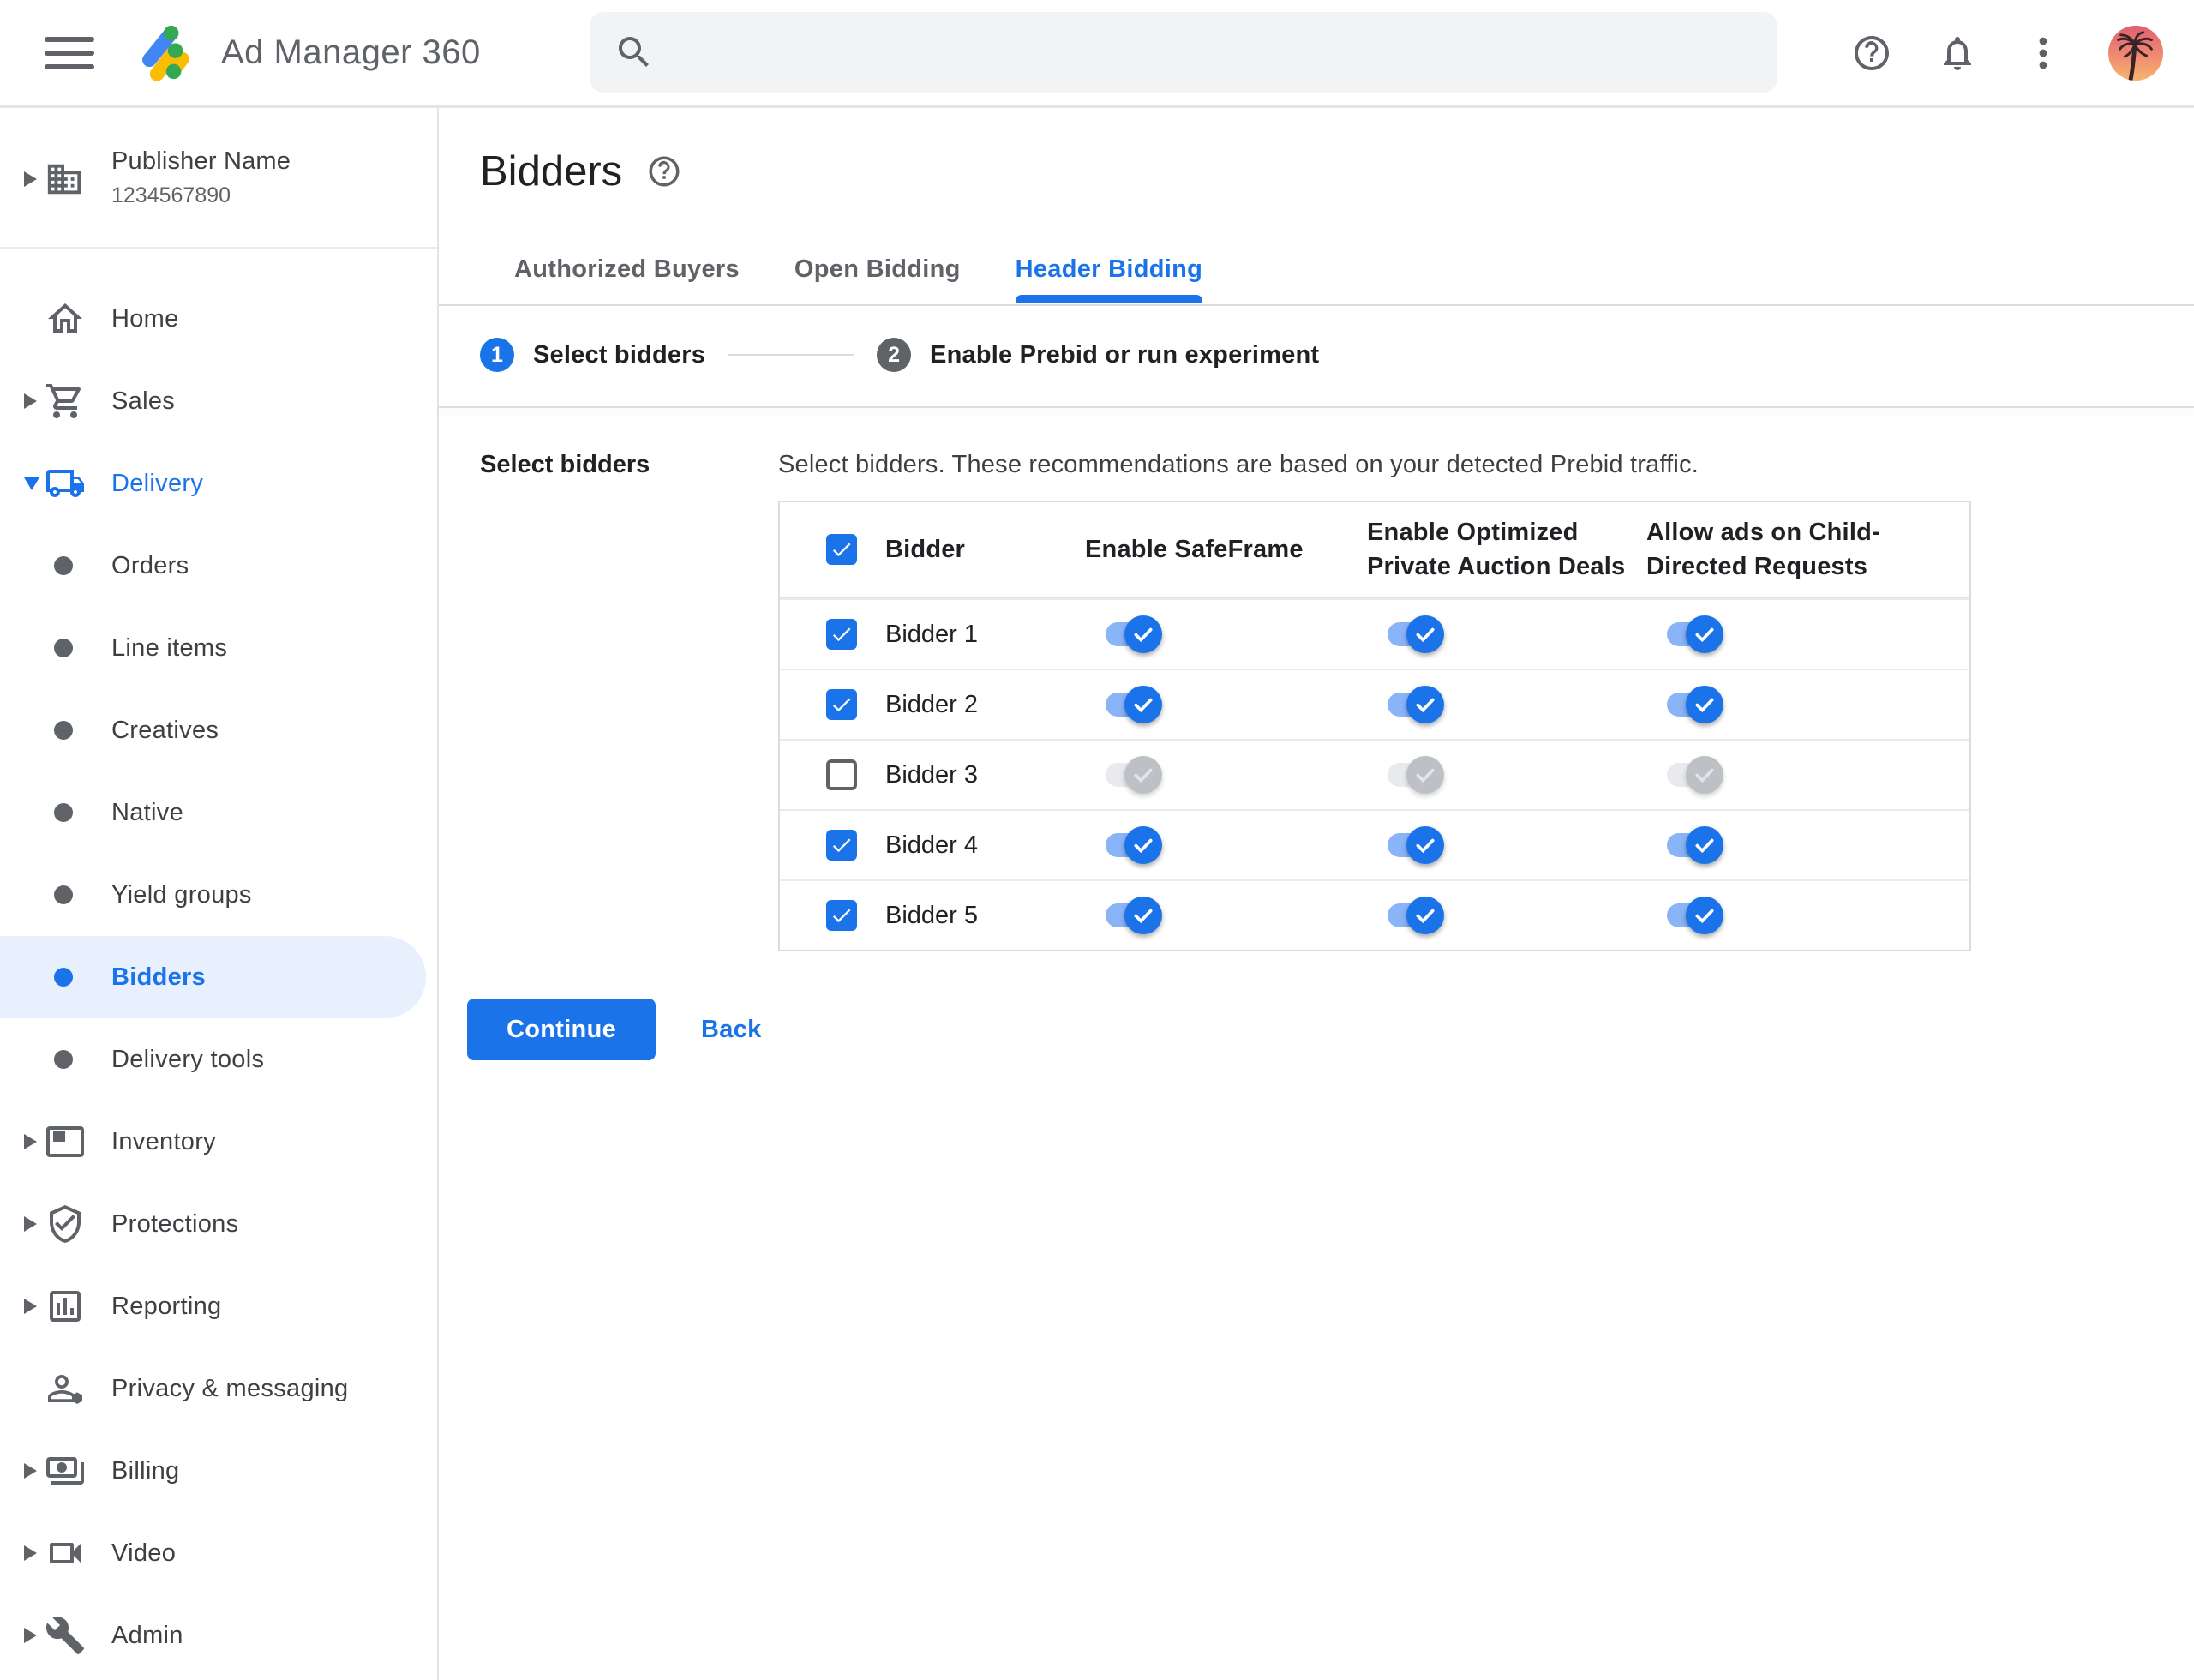  Describe the element at coordinates (1109, 279) in the screenshot. I see `tab-header-bidding: Header Bidding` at that location.